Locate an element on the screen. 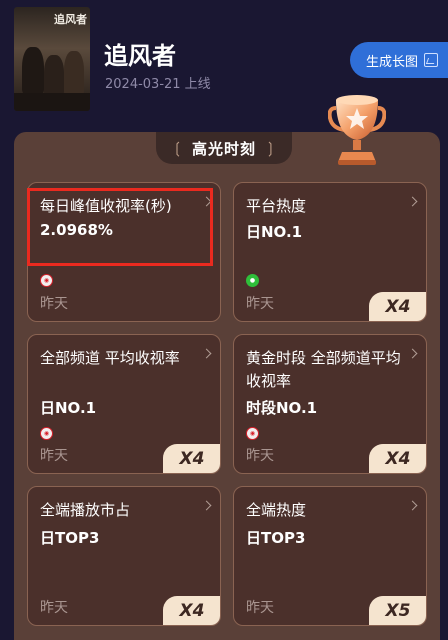 The image size is (448, 640). banner-left-ornament-icon: ❲ is located at coordinates (177, 148).